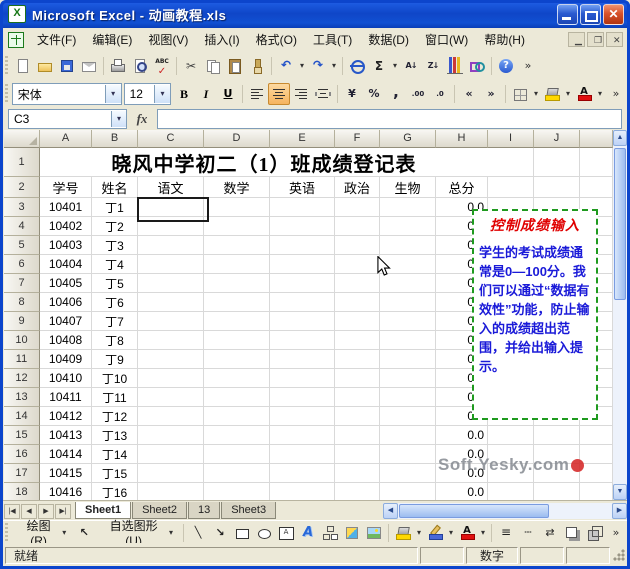 This screenshot has height=569, width=630. I want to click on text-box-icon, so click(286, 533).